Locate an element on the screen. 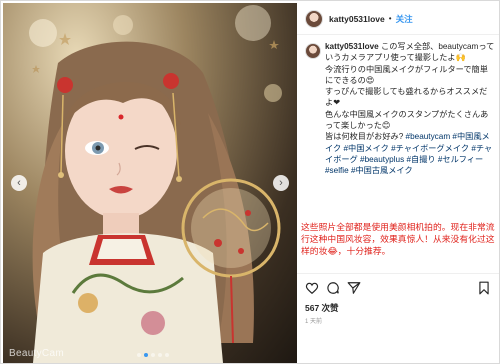 This screenshot has width=500, height=364. caption-line: 皆は何枚目がお好み? is located at coordinates (364, 137).